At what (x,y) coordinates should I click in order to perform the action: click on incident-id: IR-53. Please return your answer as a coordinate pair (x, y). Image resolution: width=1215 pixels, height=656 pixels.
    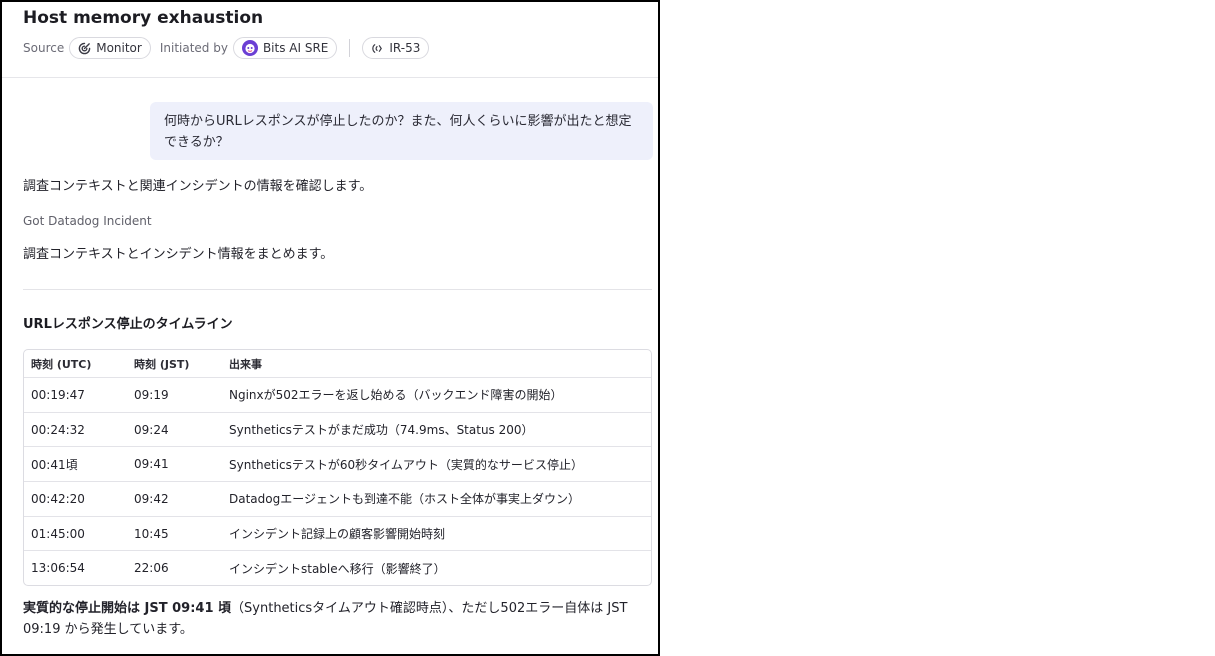
    Looking at the image, I should click on (405, 48).